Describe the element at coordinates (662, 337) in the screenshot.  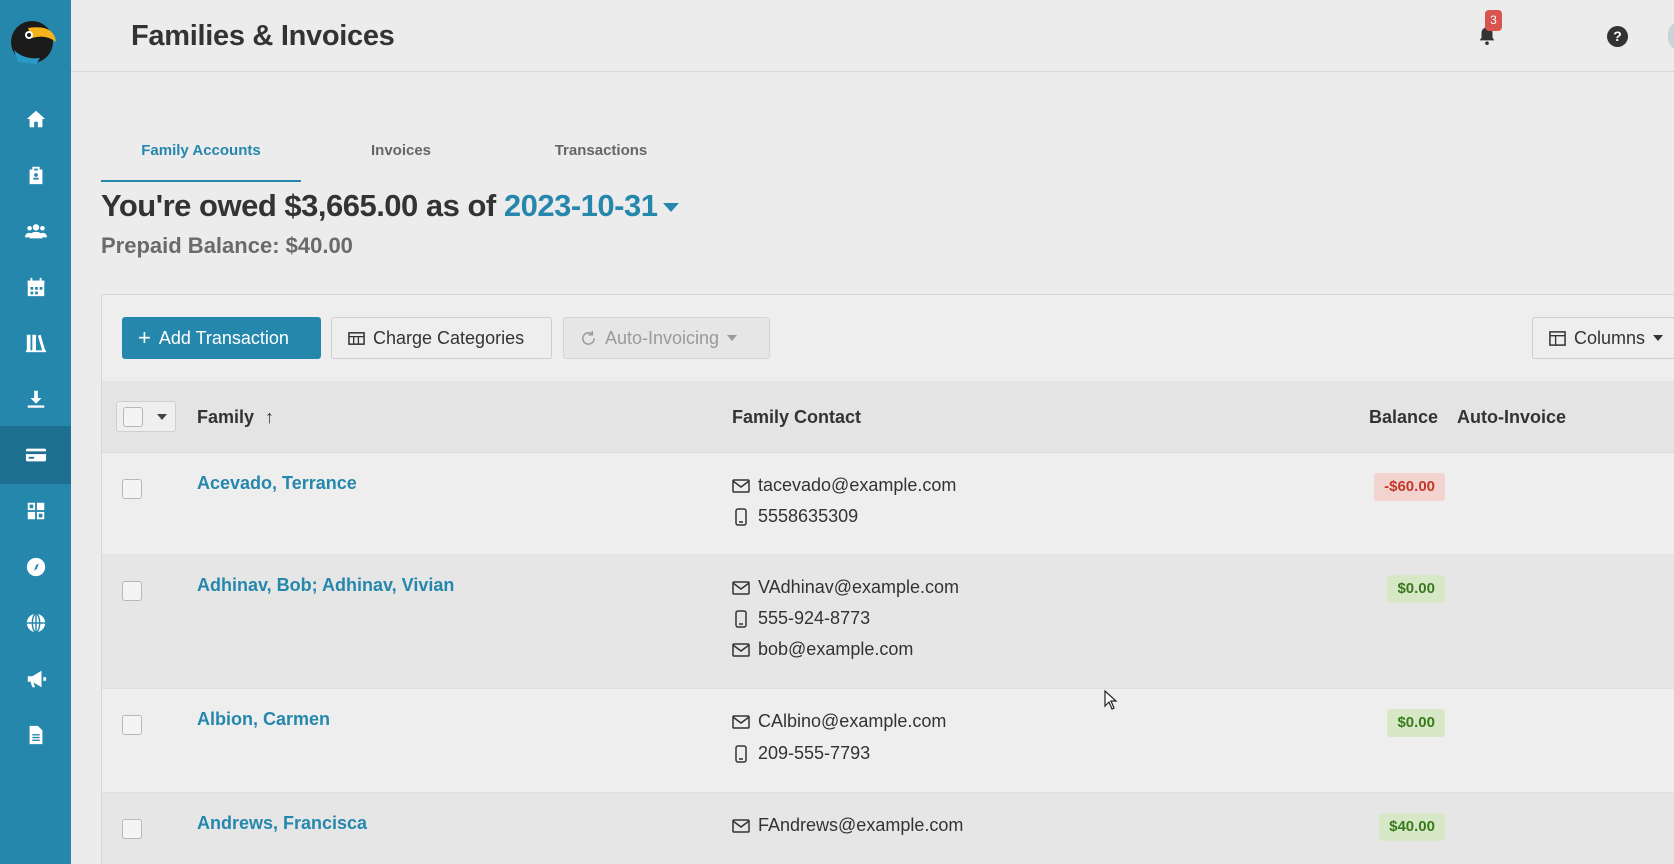
I see `auto-invoicing-label: Auto-Invoicing` at that location.